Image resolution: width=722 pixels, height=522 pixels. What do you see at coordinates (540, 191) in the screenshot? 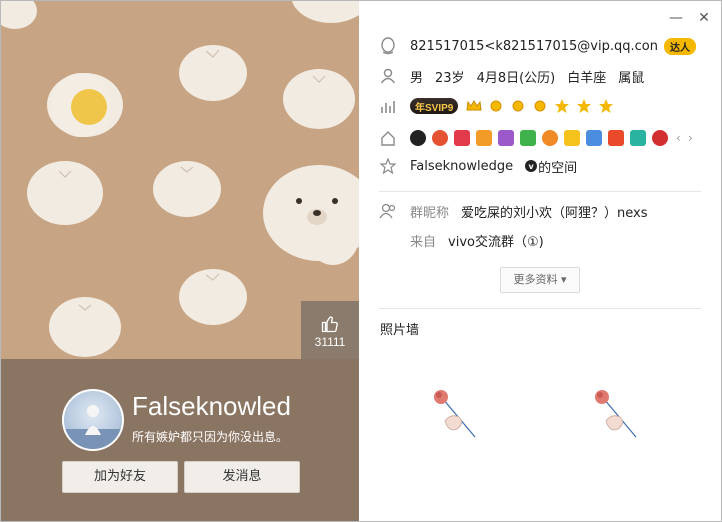
I see `info-divider` at bounding box center [540, 191].